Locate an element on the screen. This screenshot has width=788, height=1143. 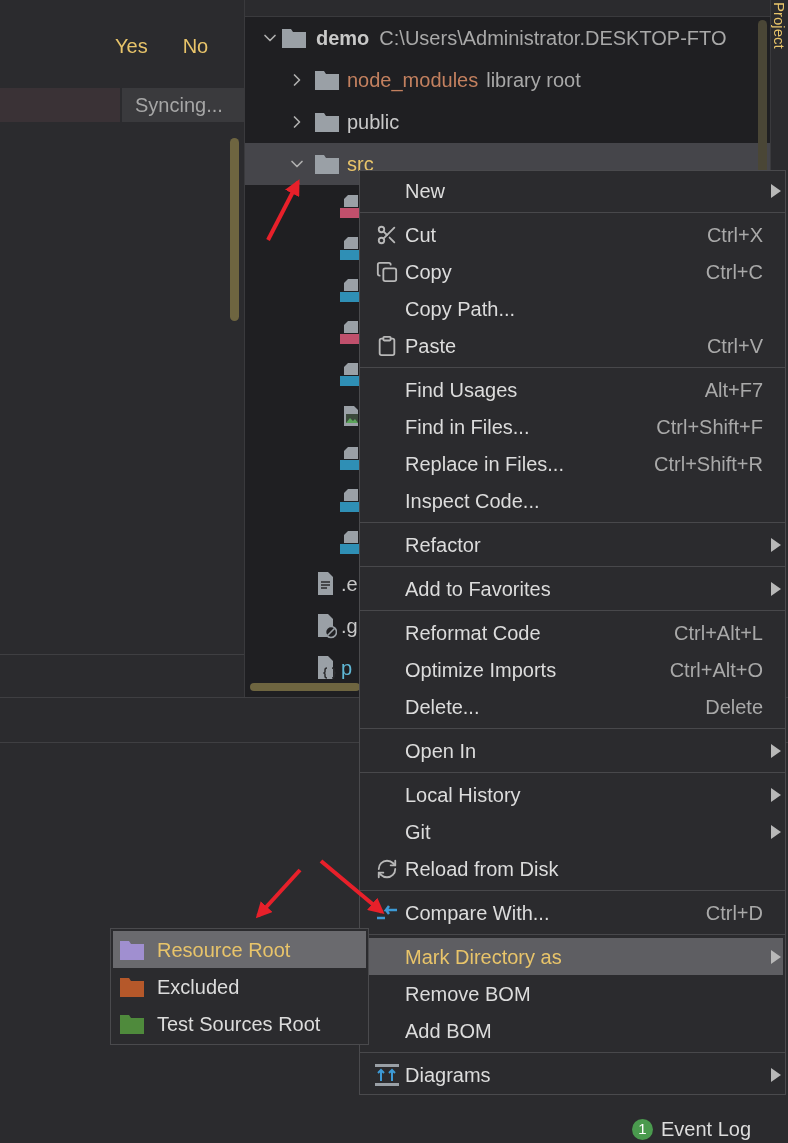
menu-item-label: Optimize Imports is located at coordinates (481, 670).